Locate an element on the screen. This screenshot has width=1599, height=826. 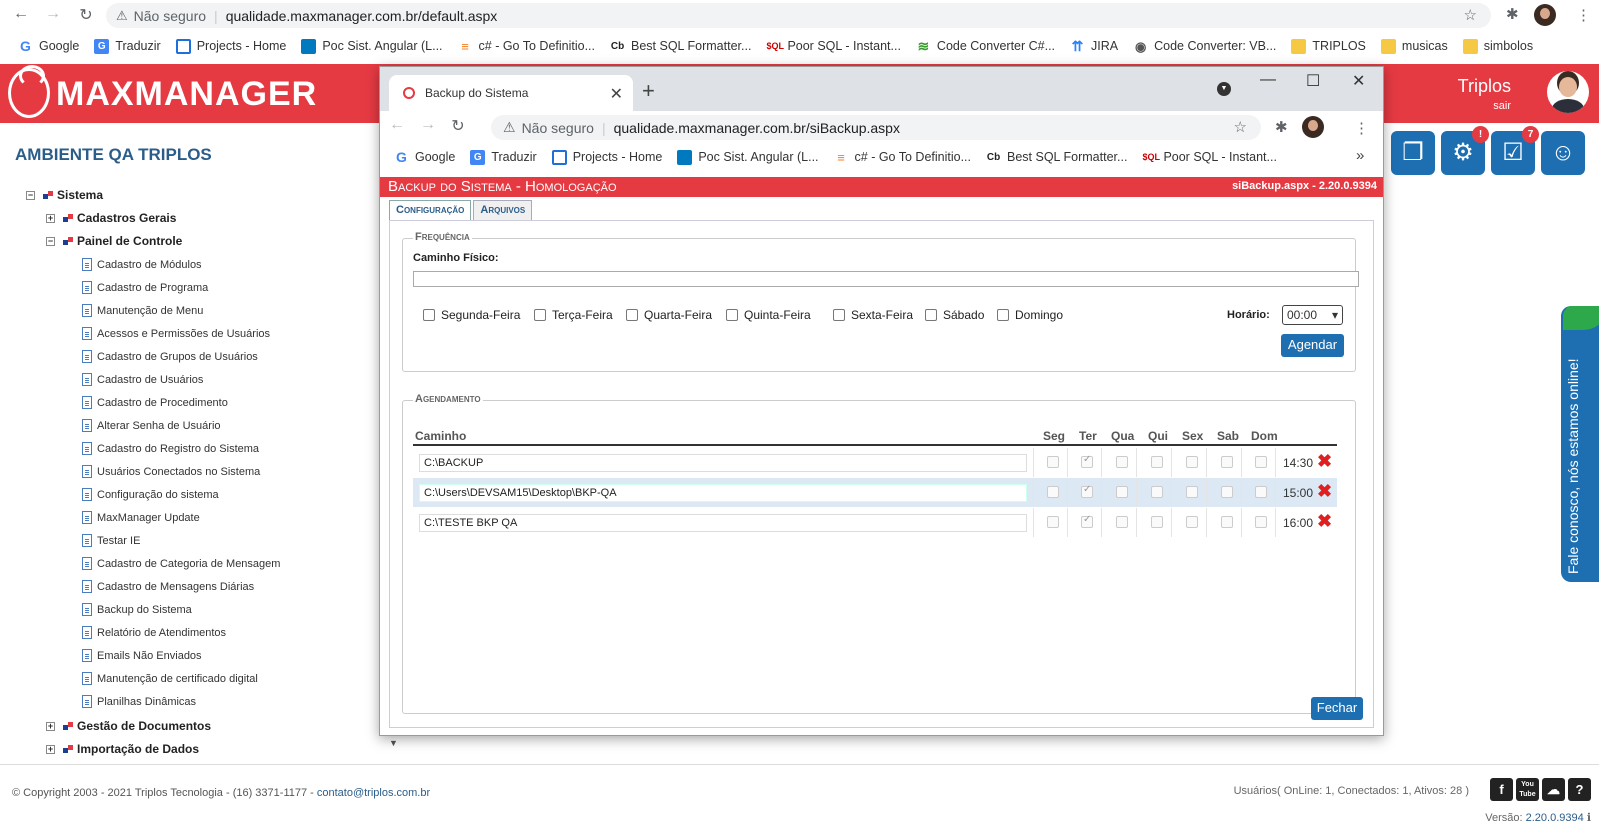
tab-configuracao: Configuração is located at coordinates (430, 210).